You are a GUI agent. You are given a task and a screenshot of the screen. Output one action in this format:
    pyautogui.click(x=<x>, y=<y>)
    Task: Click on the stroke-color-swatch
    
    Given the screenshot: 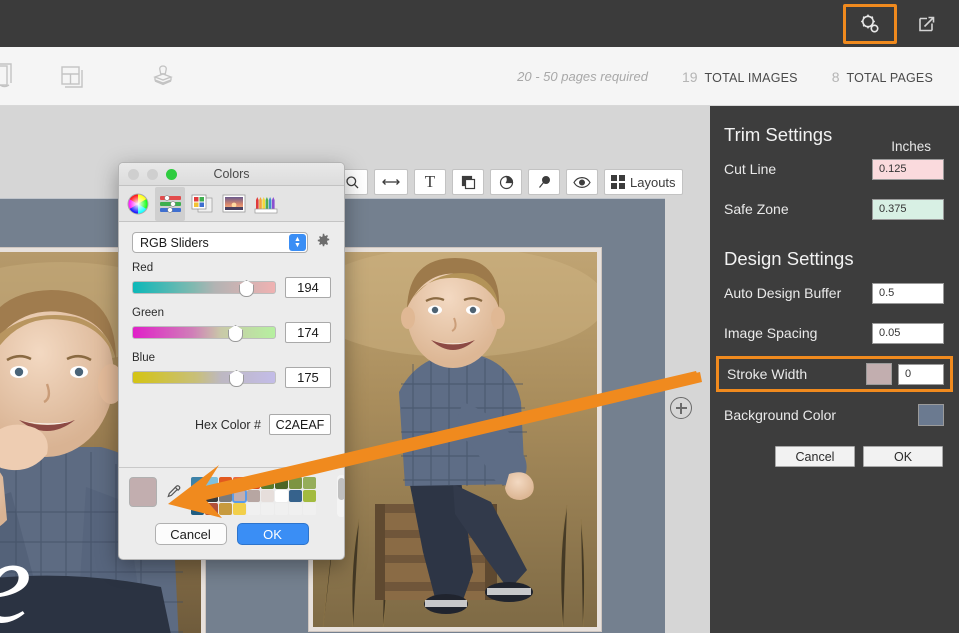 What is the action you would take?
    pyautogui.click(x=879, y=374)
    